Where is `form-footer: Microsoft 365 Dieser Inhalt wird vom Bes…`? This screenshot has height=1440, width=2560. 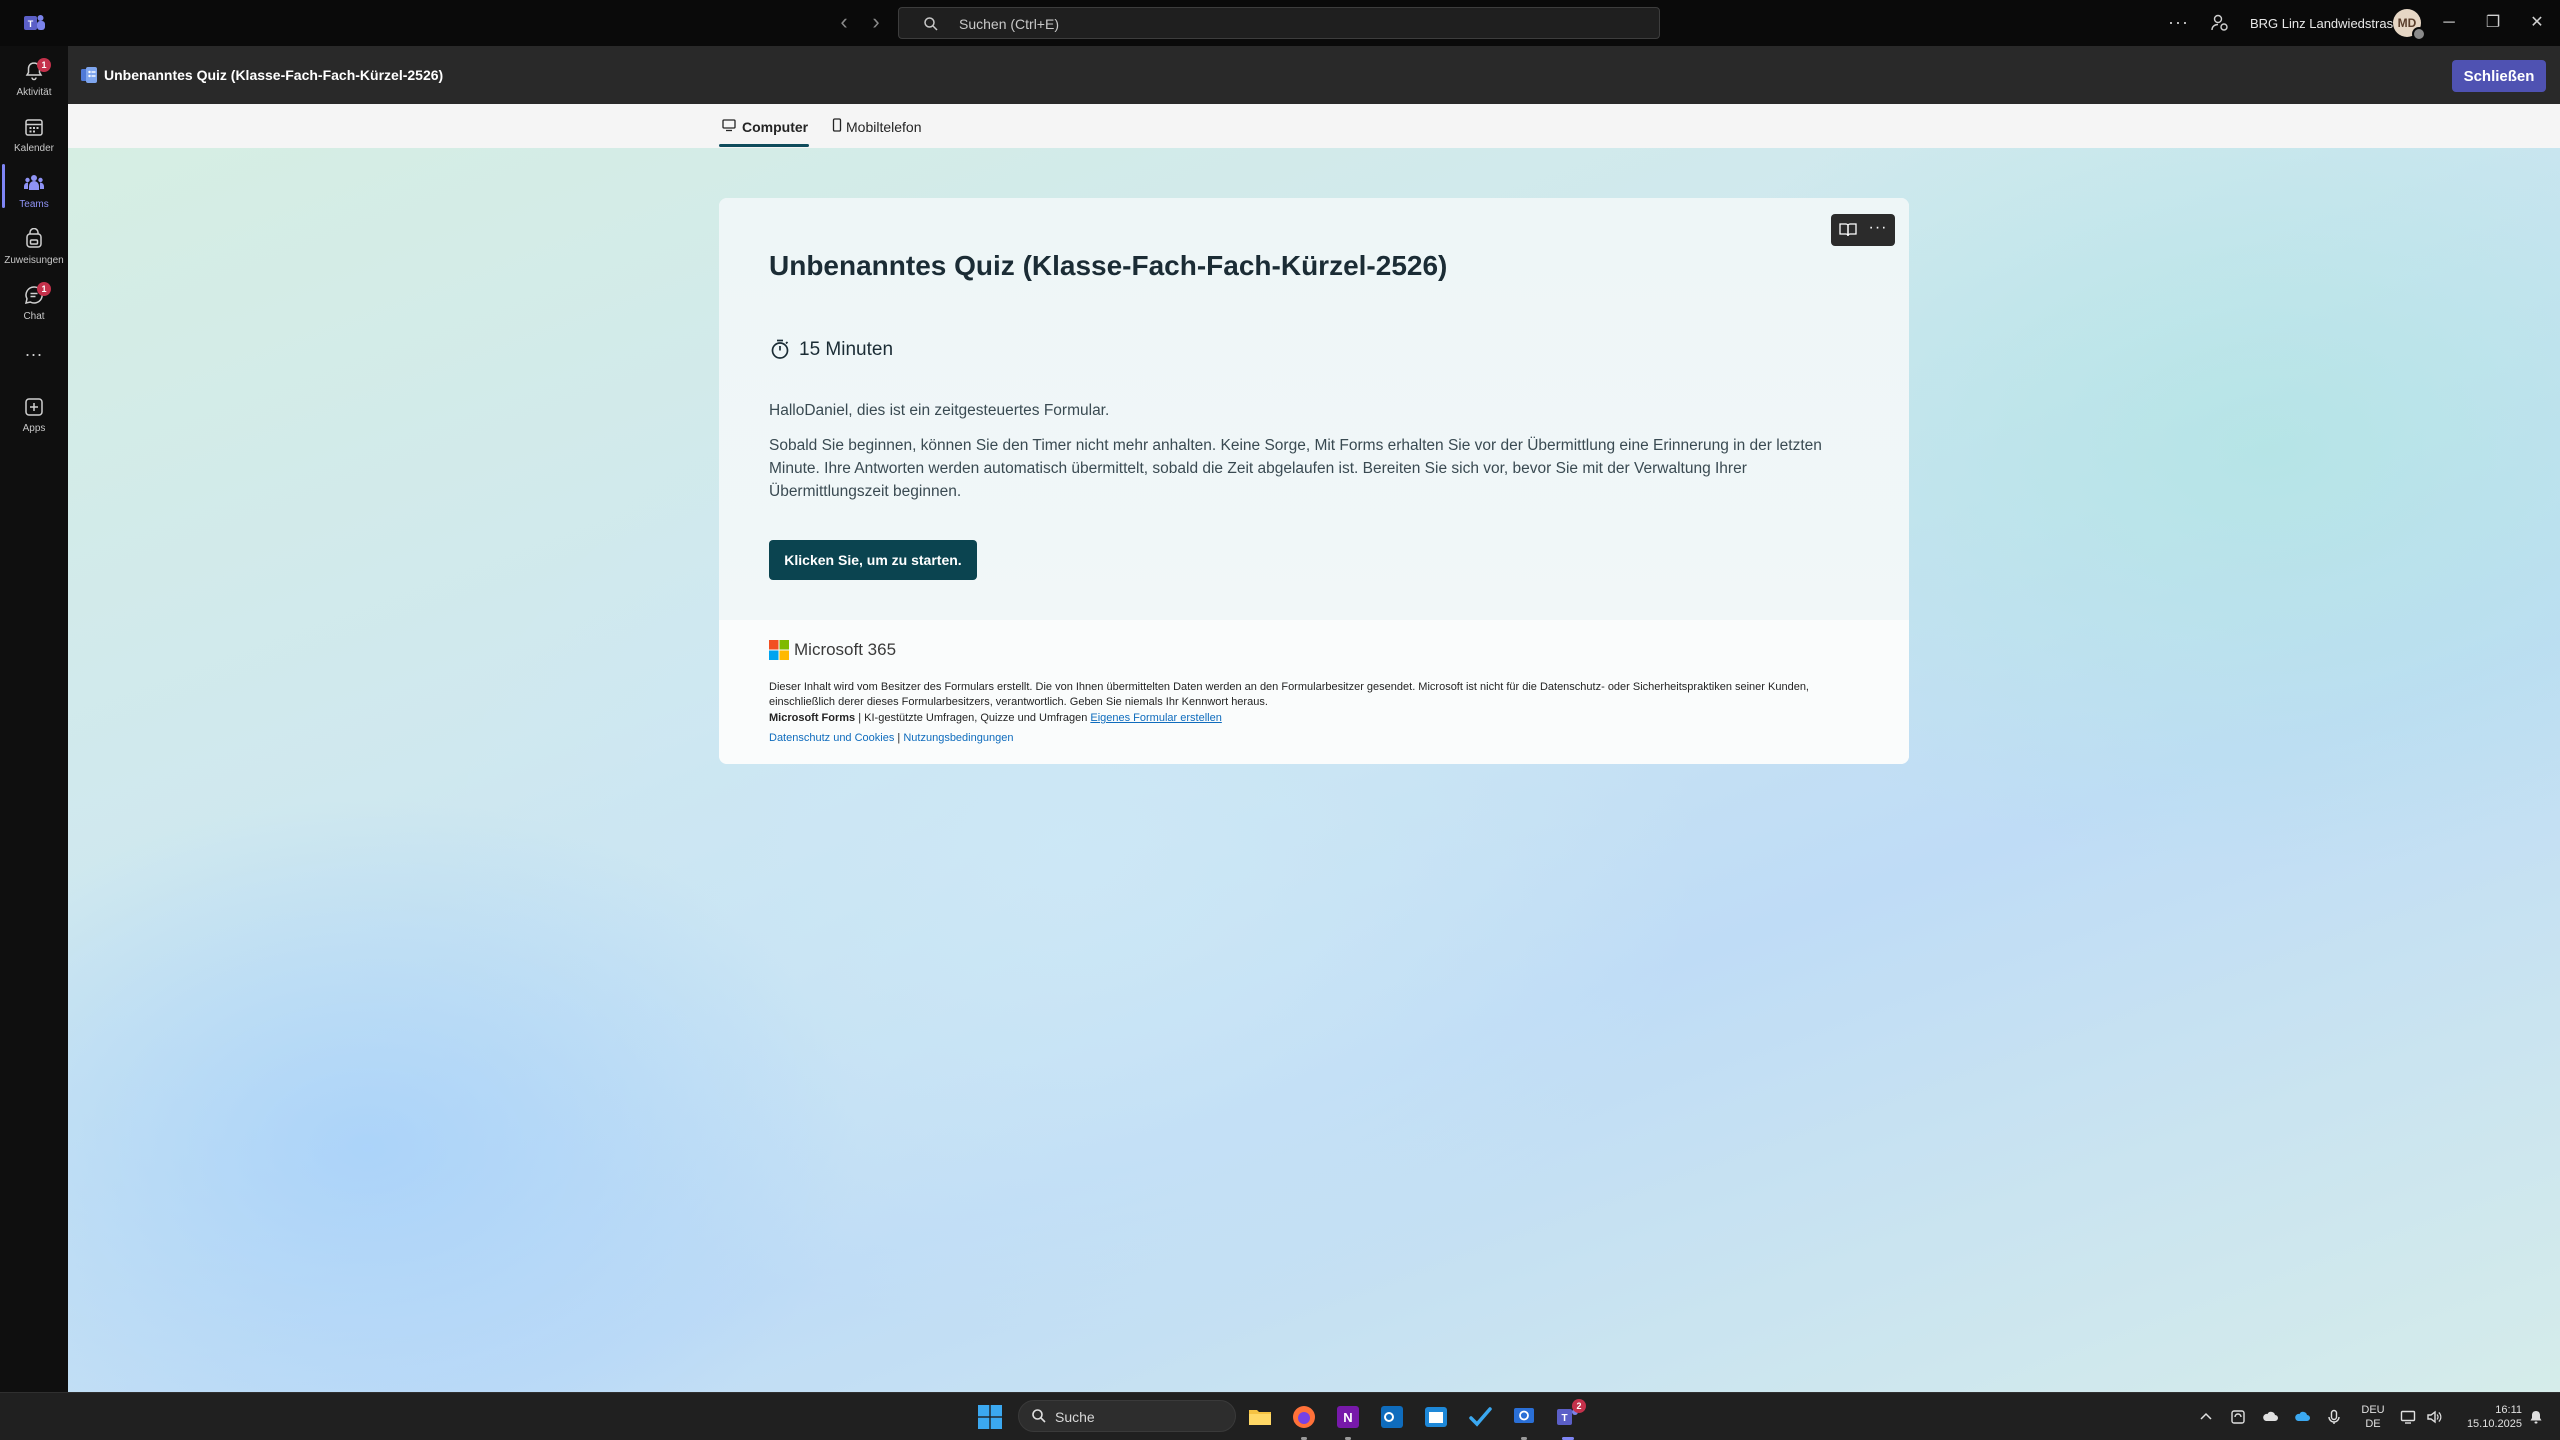
form-footer: Microsoft 365 Dieser Inhalt wird vom Bes… is located at coordinates (1314, 692).